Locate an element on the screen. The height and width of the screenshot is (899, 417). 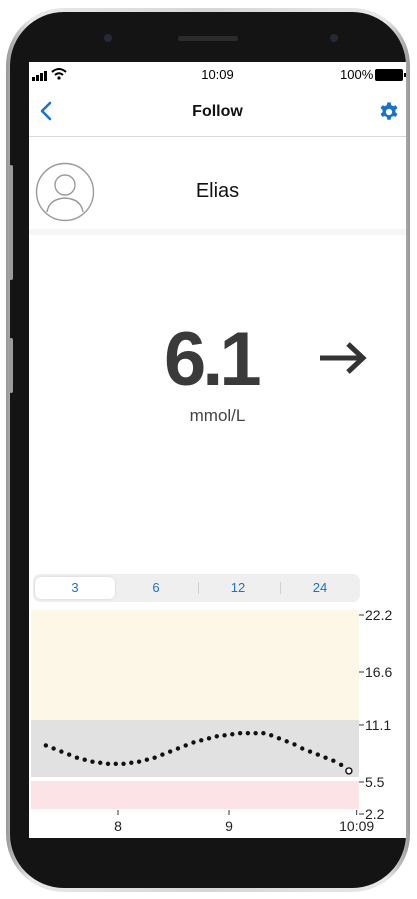
page-title: Follow is located at coordinates (217, 111).